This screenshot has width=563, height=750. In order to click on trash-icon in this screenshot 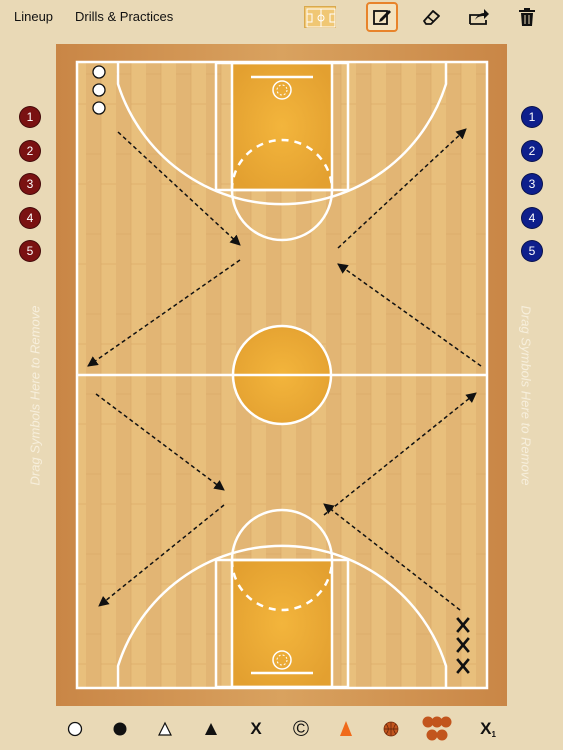, I will do `click(527, 17)`.